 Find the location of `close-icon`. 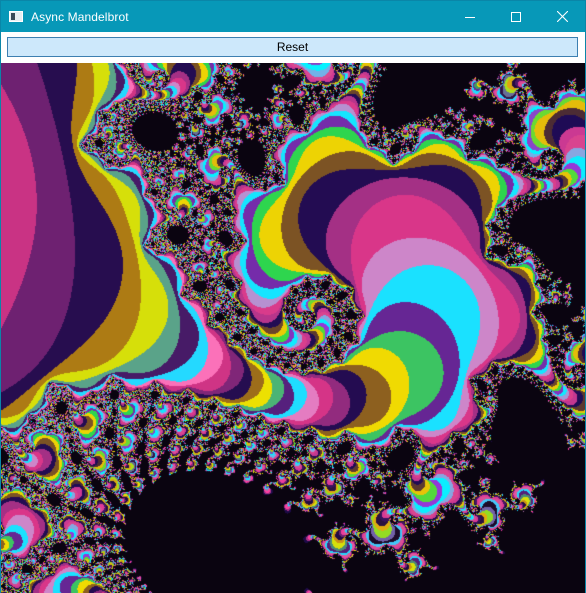

close-icon is located at coordinates (562, 16).